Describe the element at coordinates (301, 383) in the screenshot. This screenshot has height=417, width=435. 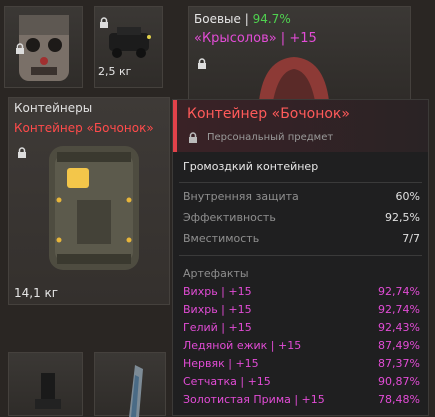
I see `artifact-row: Сетчатка | +15 90,87%` at that location.